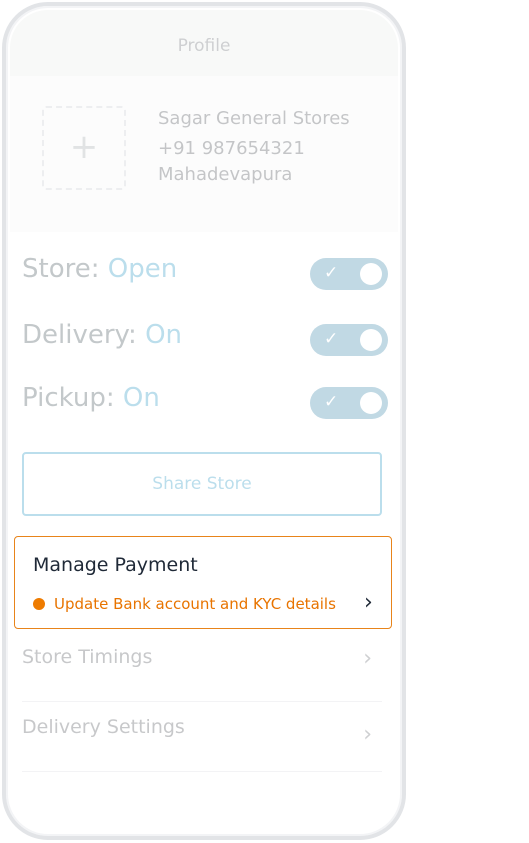  What do you see at coordinates (207, 403) in the screenshot?
I see `pickup-status-row: Pickup: On ✓` at bounding box center [207, 403].